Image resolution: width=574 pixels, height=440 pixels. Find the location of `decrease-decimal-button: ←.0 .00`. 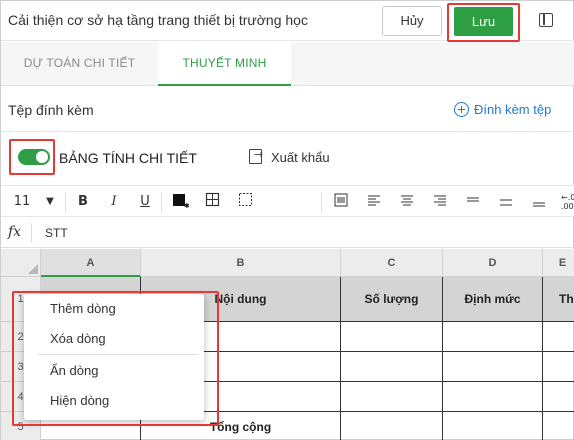

decrease-decimal-button: ←.0 .00 is located at coordinates (567, 204).